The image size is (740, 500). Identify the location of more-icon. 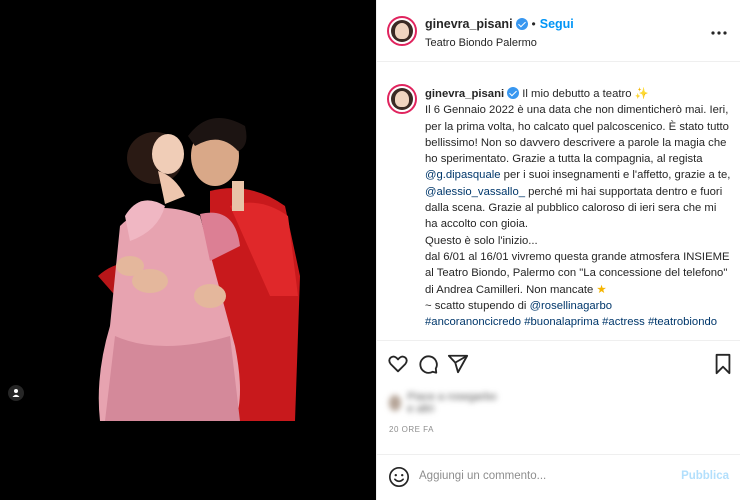
(719, 31).